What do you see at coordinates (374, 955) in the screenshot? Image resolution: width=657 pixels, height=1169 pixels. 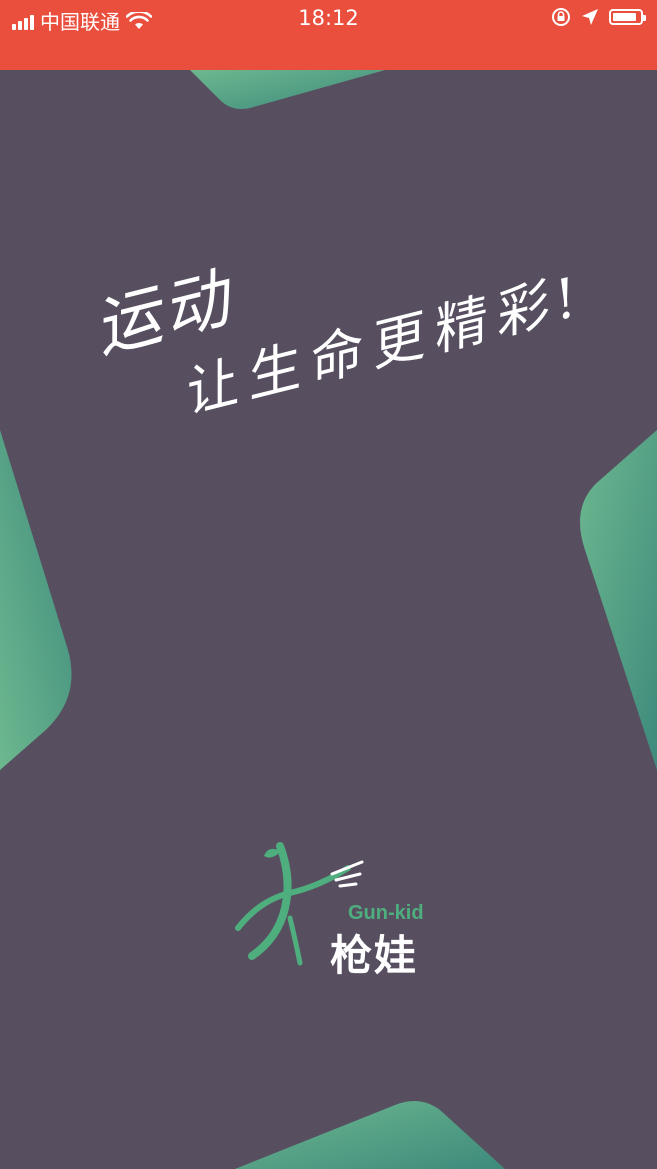 I see `logo-chinese-text: 枪娃` at bounding box center [374, 955].